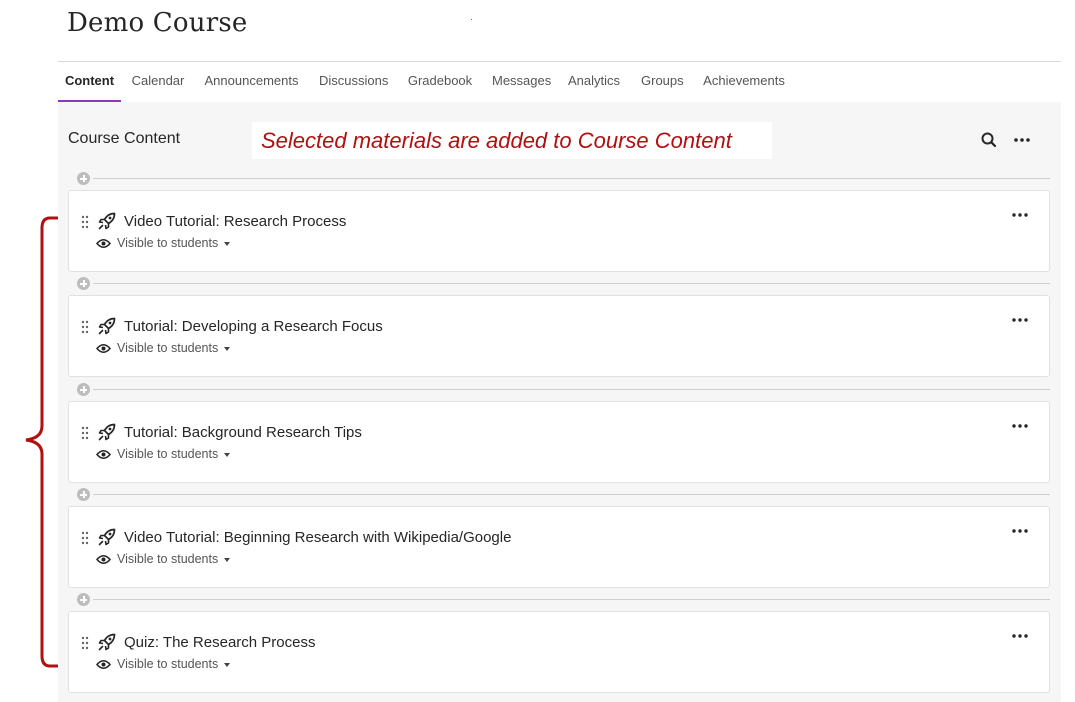 The image size is (1075, 702). I want to click on course-title: Demo Course, so click(157, 23).